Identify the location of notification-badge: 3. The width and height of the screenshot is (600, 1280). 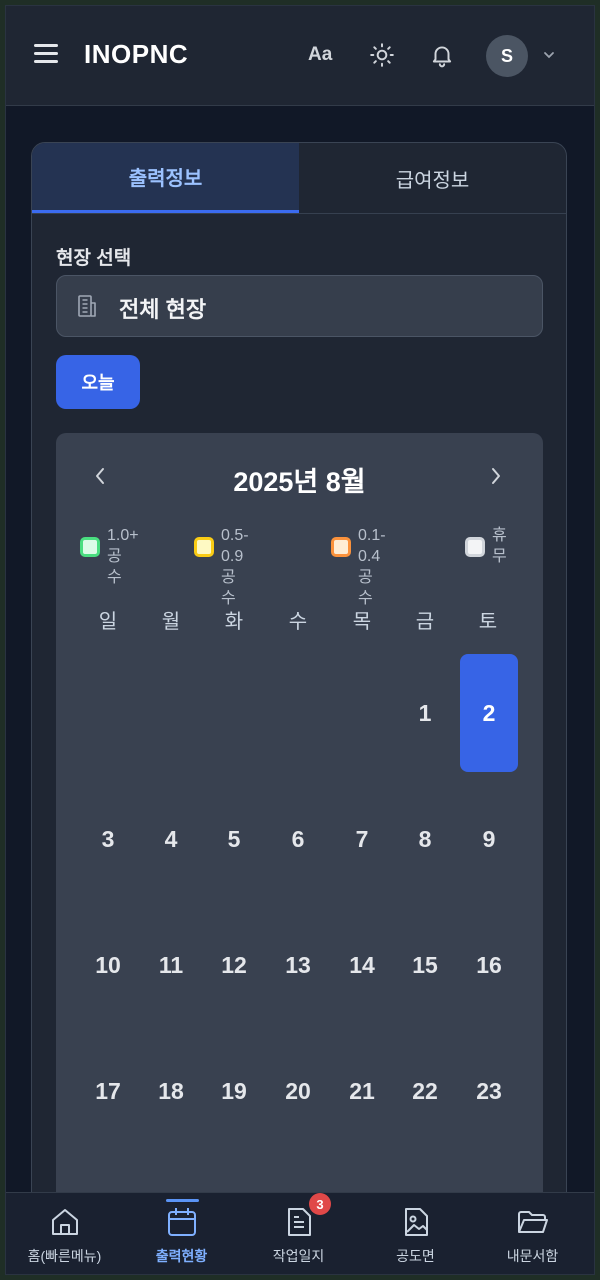
(320, 1204).